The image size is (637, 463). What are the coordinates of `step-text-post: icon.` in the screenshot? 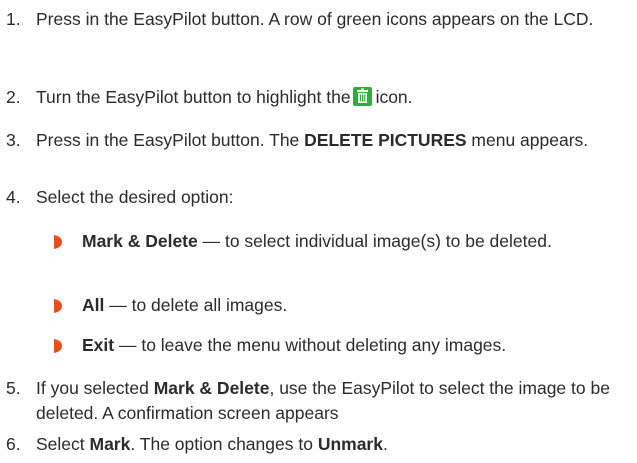 It's located at (394, 97).